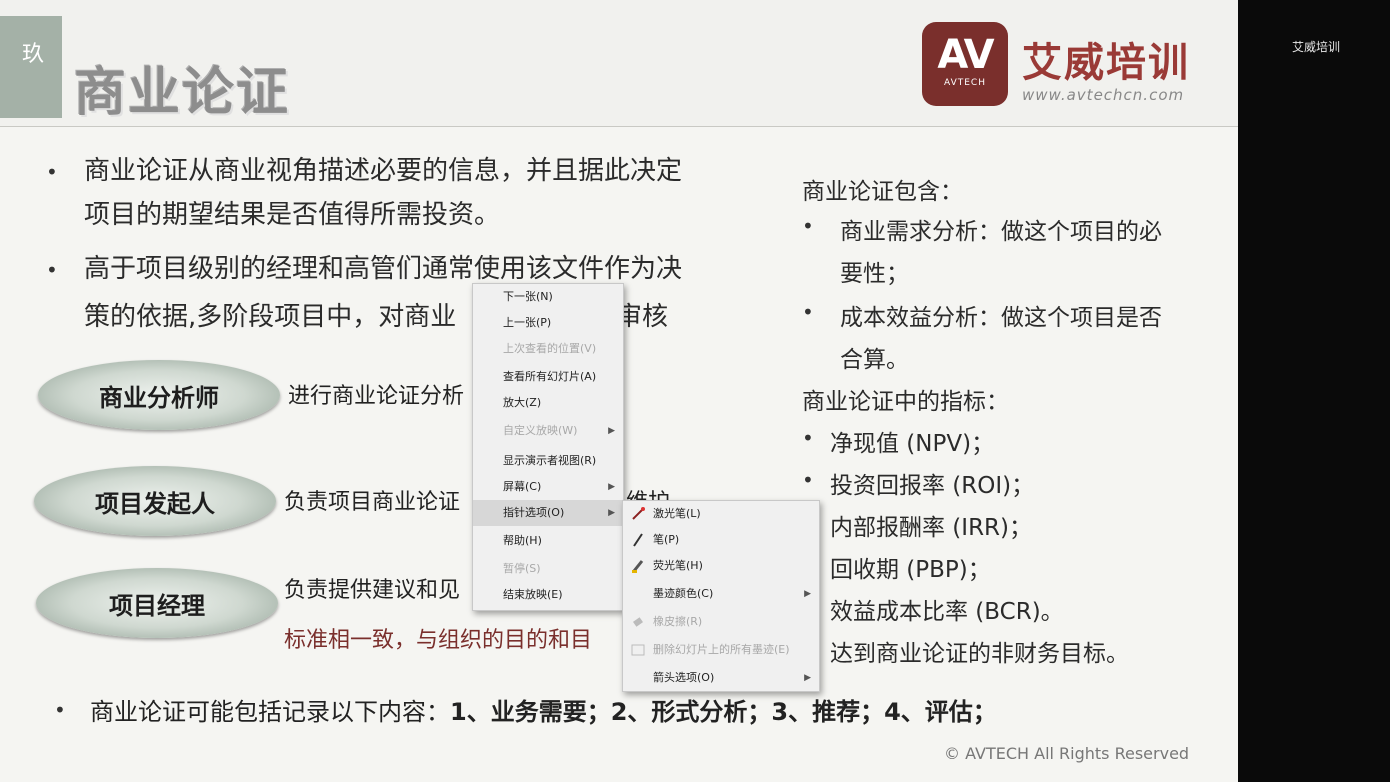 This screenshot has width=1390, height=782. Describe the element at coordinates (270, 317) in the screenshot. I see `bullet2-line2a: 策的依据,多阶段项目中，对商业` at that location.